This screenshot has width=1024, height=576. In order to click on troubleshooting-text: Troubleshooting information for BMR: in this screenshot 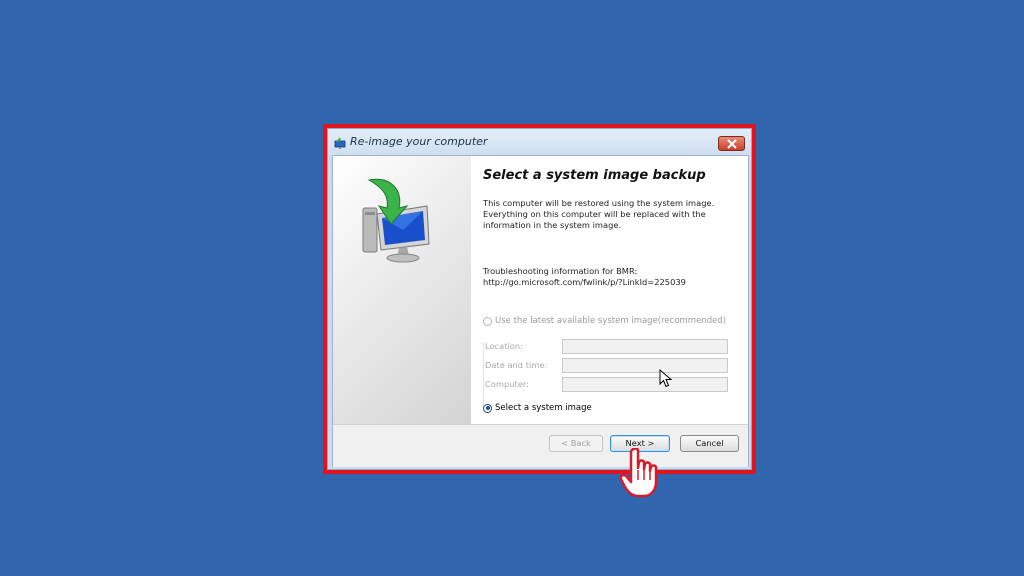, I will do `click(560, 271)`.